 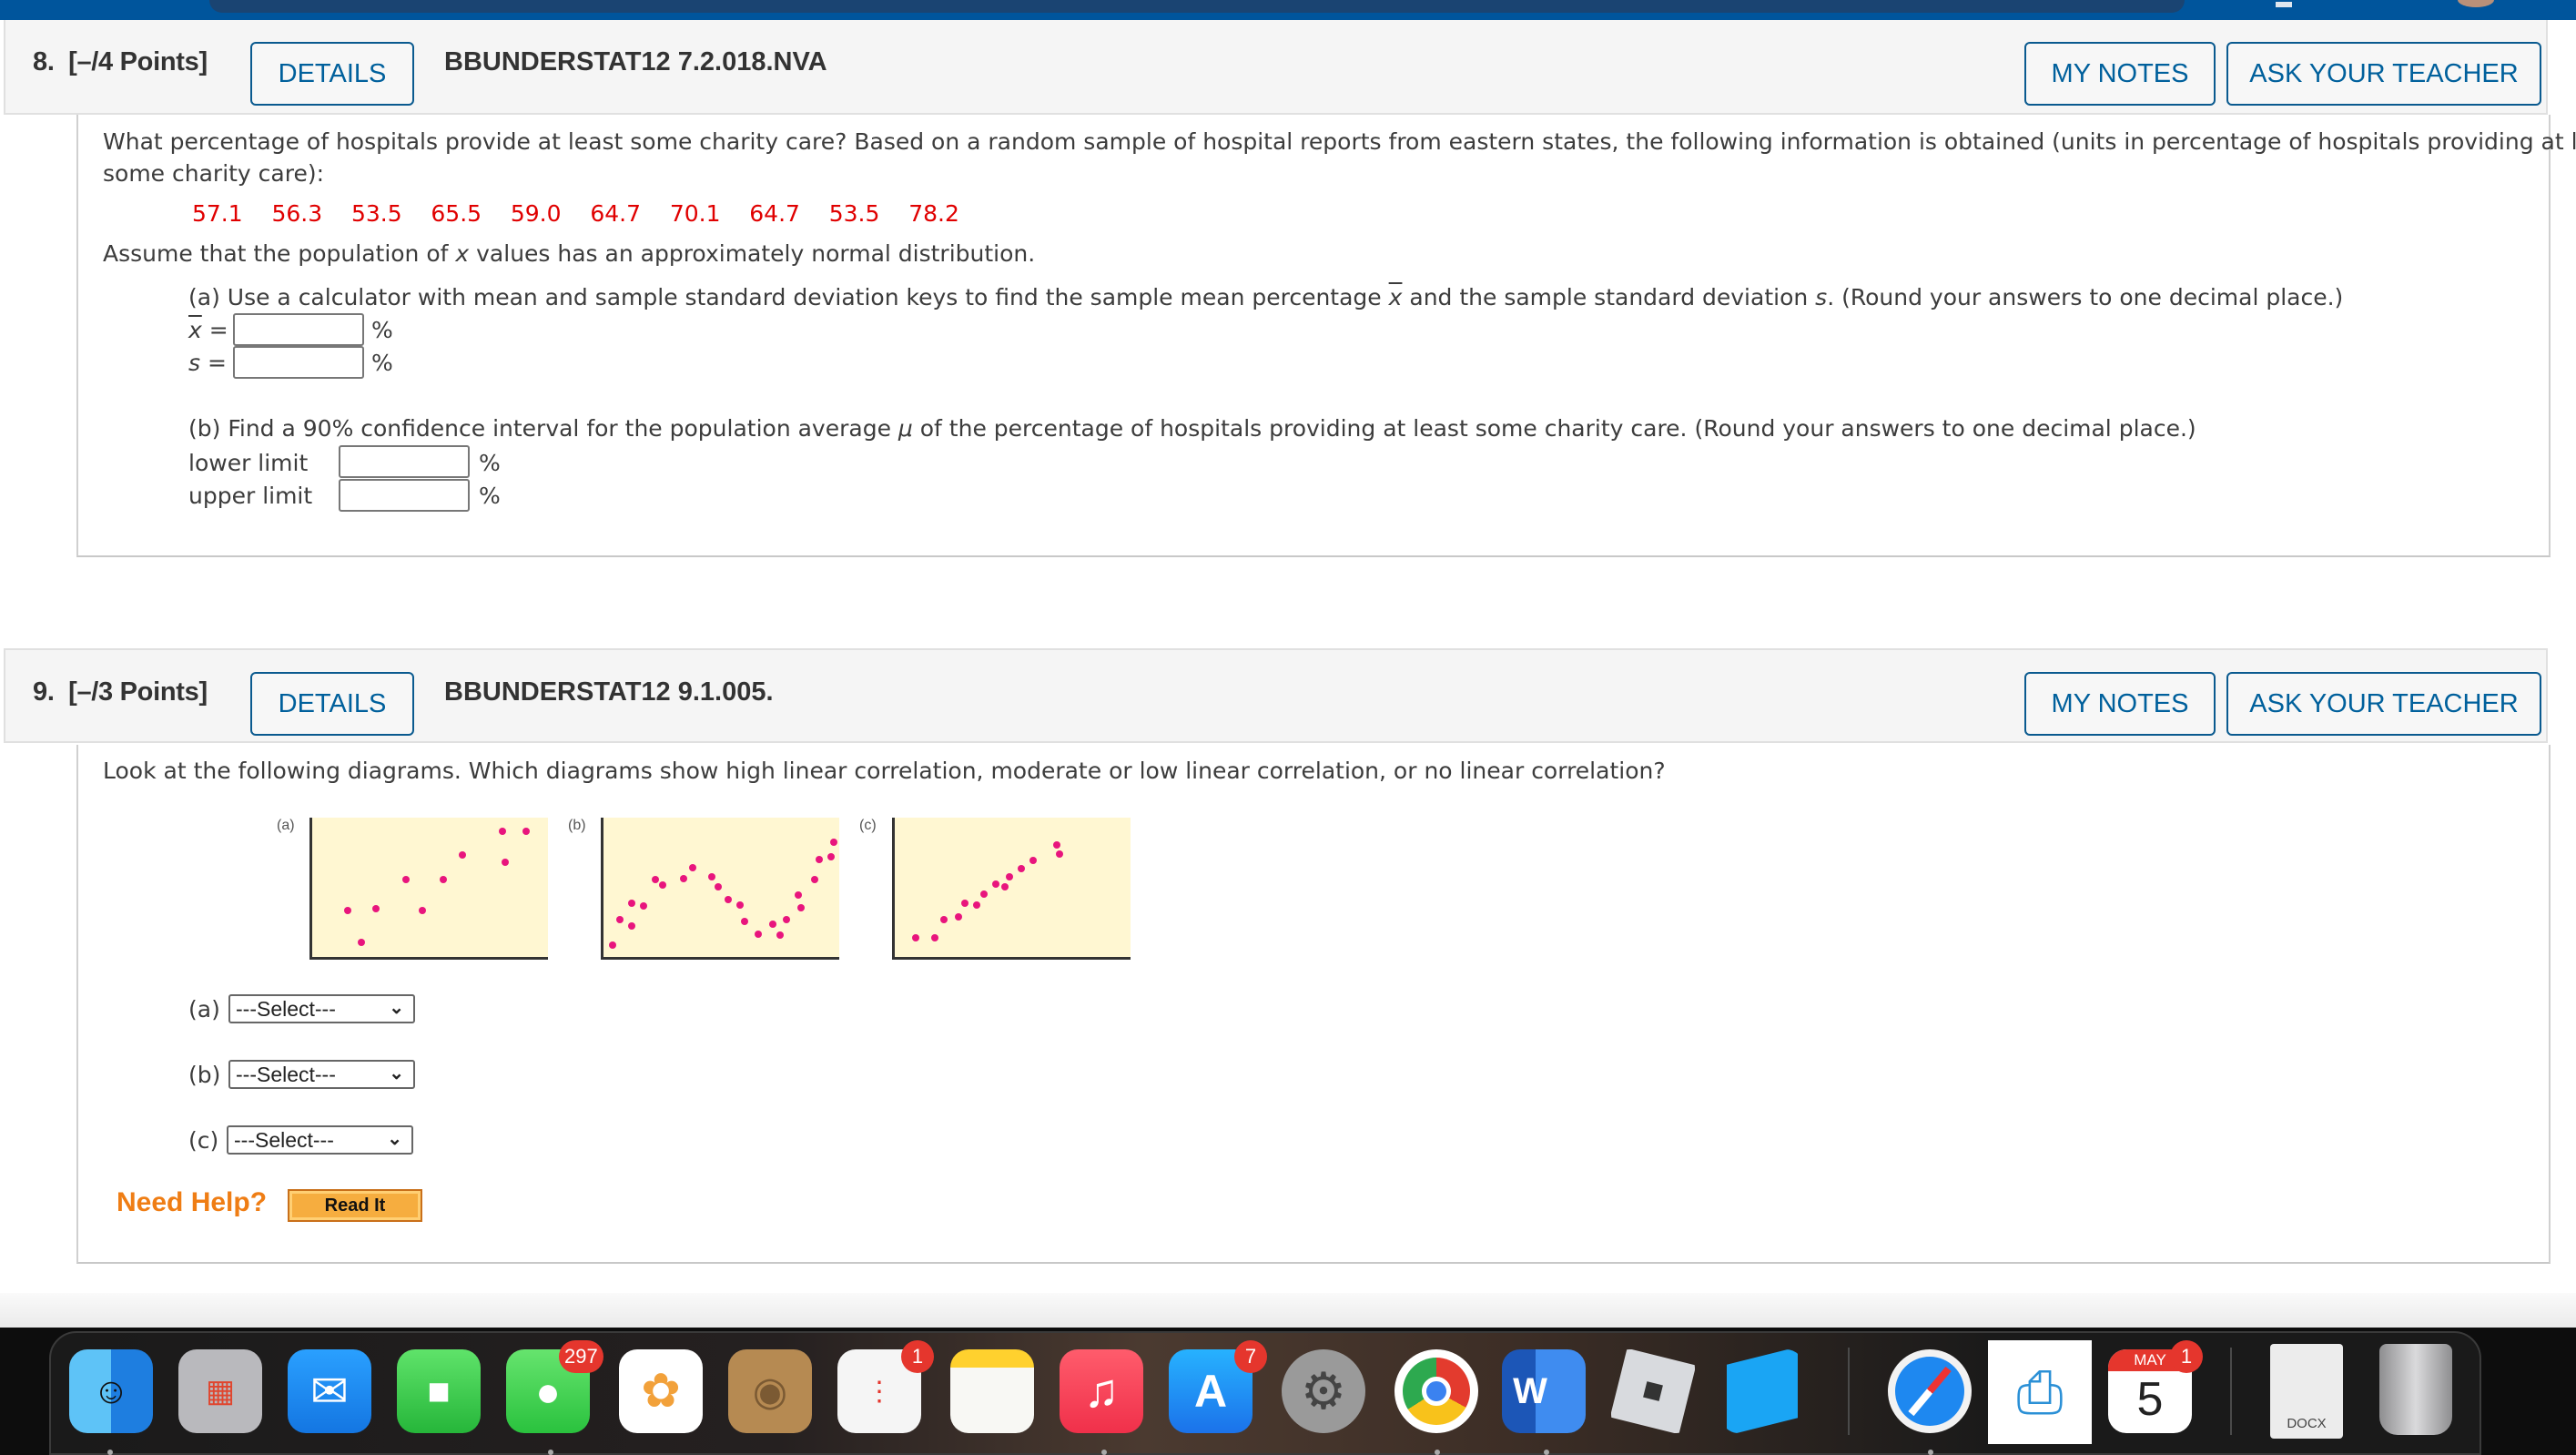 I want to click on dock-mail-icon: ✉, so click(x=329, y=1391).